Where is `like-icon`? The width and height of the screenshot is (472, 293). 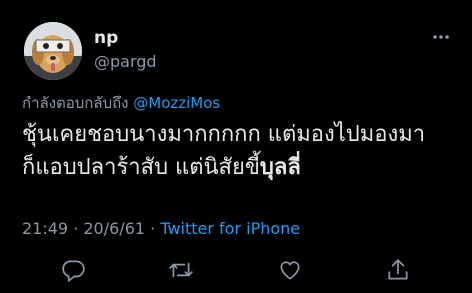
like-icon is located at coordinates (290, 270).